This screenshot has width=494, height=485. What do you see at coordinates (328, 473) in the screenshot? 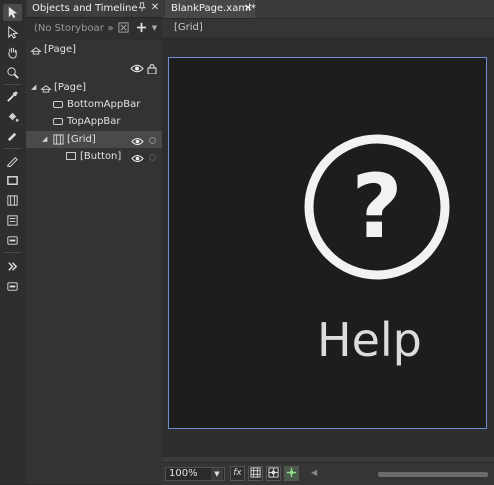
I see `status-bar: 100% ▼ fx ◀` at bounding box center [328, 473].